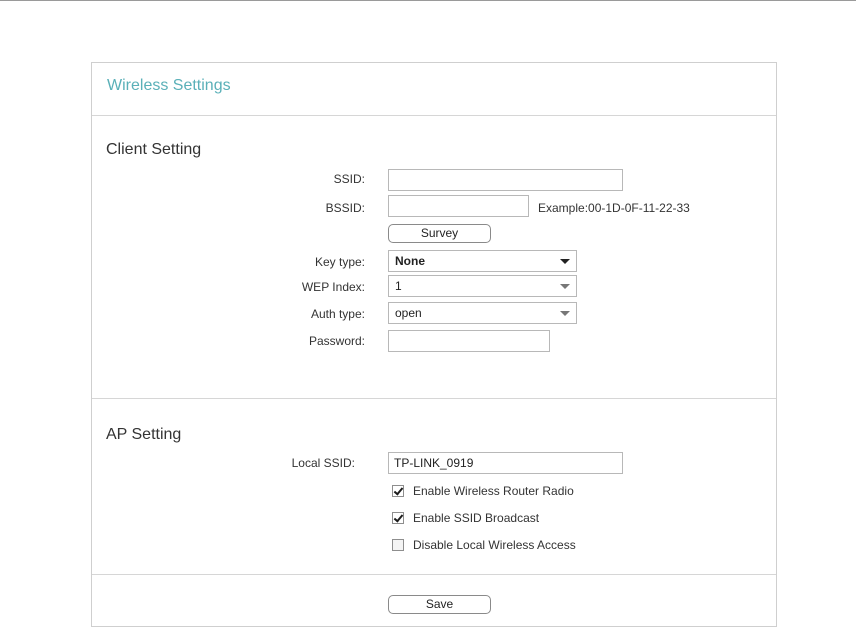 This screenshot has height=629, width=856. What do you see at coordinates (482, 286) in the screenshot?
I see `wep-index-select: 1` at bounding box center [482, 286].